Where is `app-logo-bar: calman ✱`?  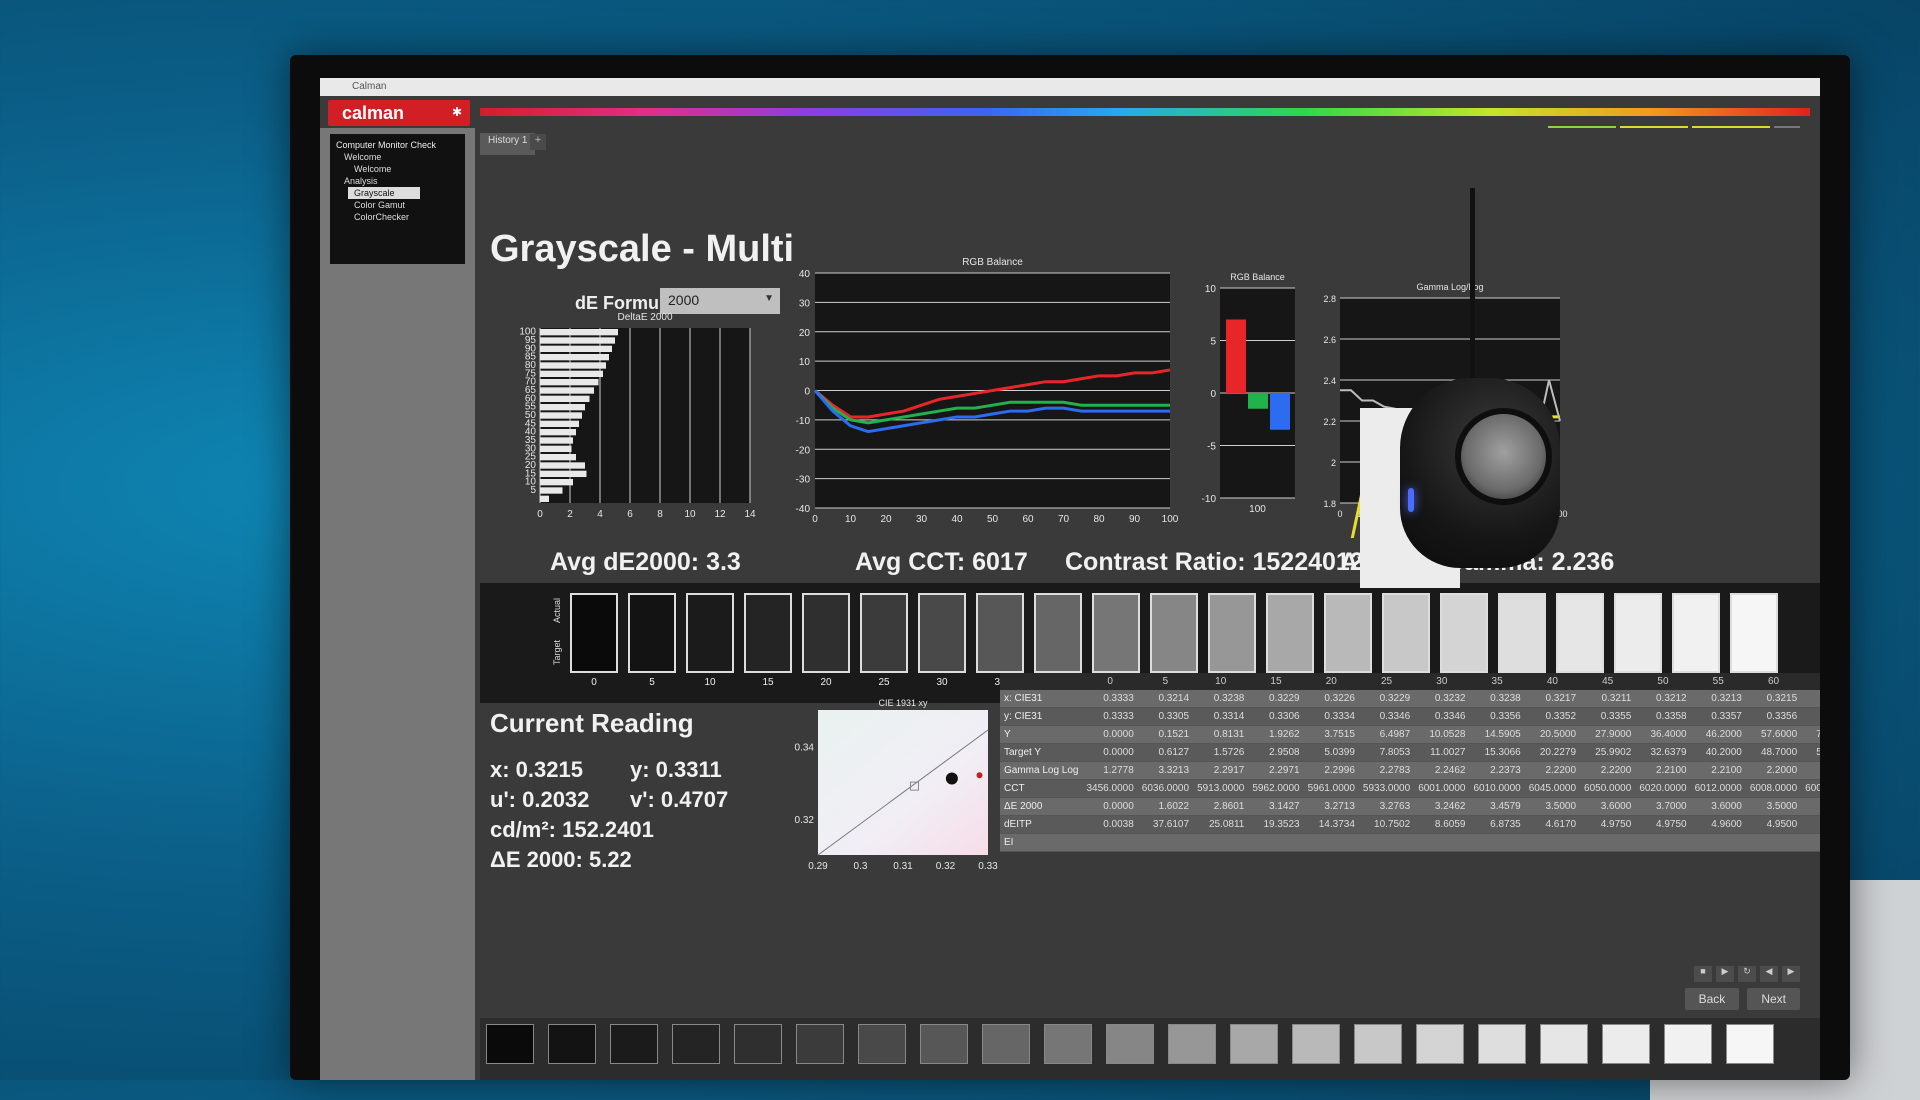 app-logo-bar: calman ✱ is located at coordinates (399, 113).